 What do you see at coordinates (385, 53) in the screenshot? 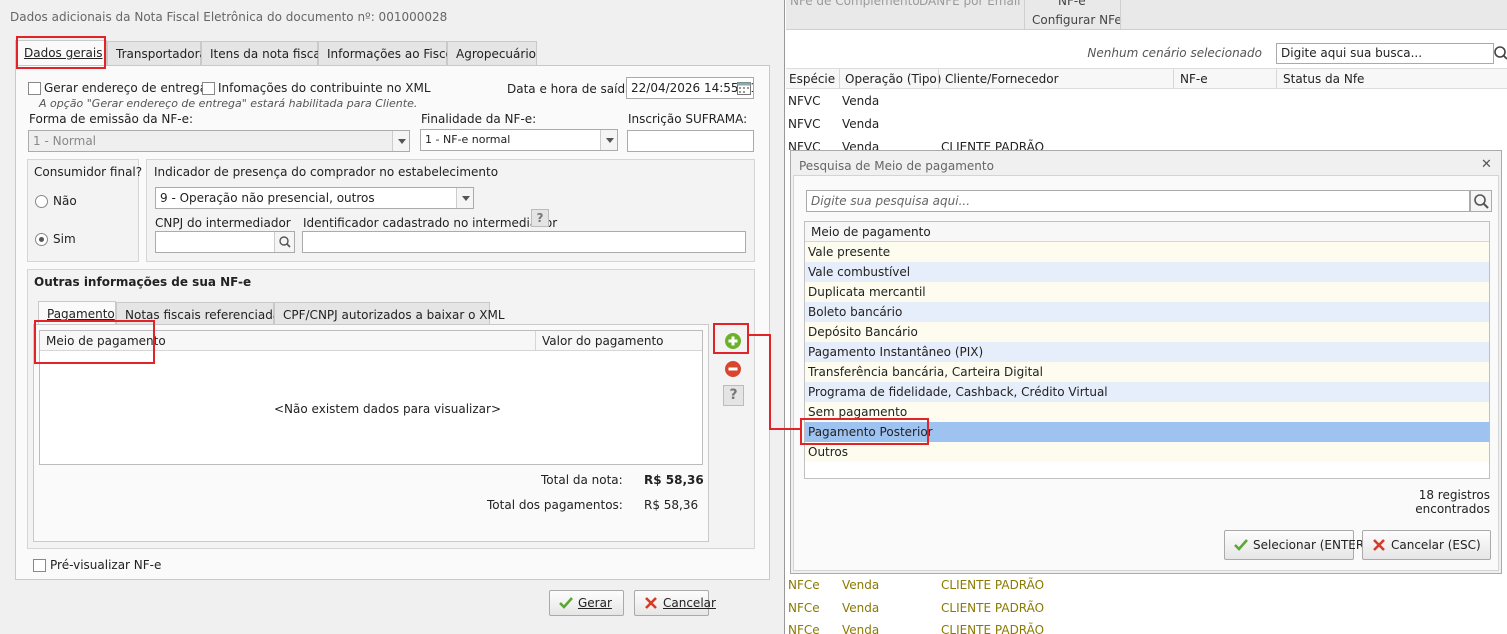
I see `tab-informacoes-fisco: Informações ao Fisco` at bounding box center [385, 53].